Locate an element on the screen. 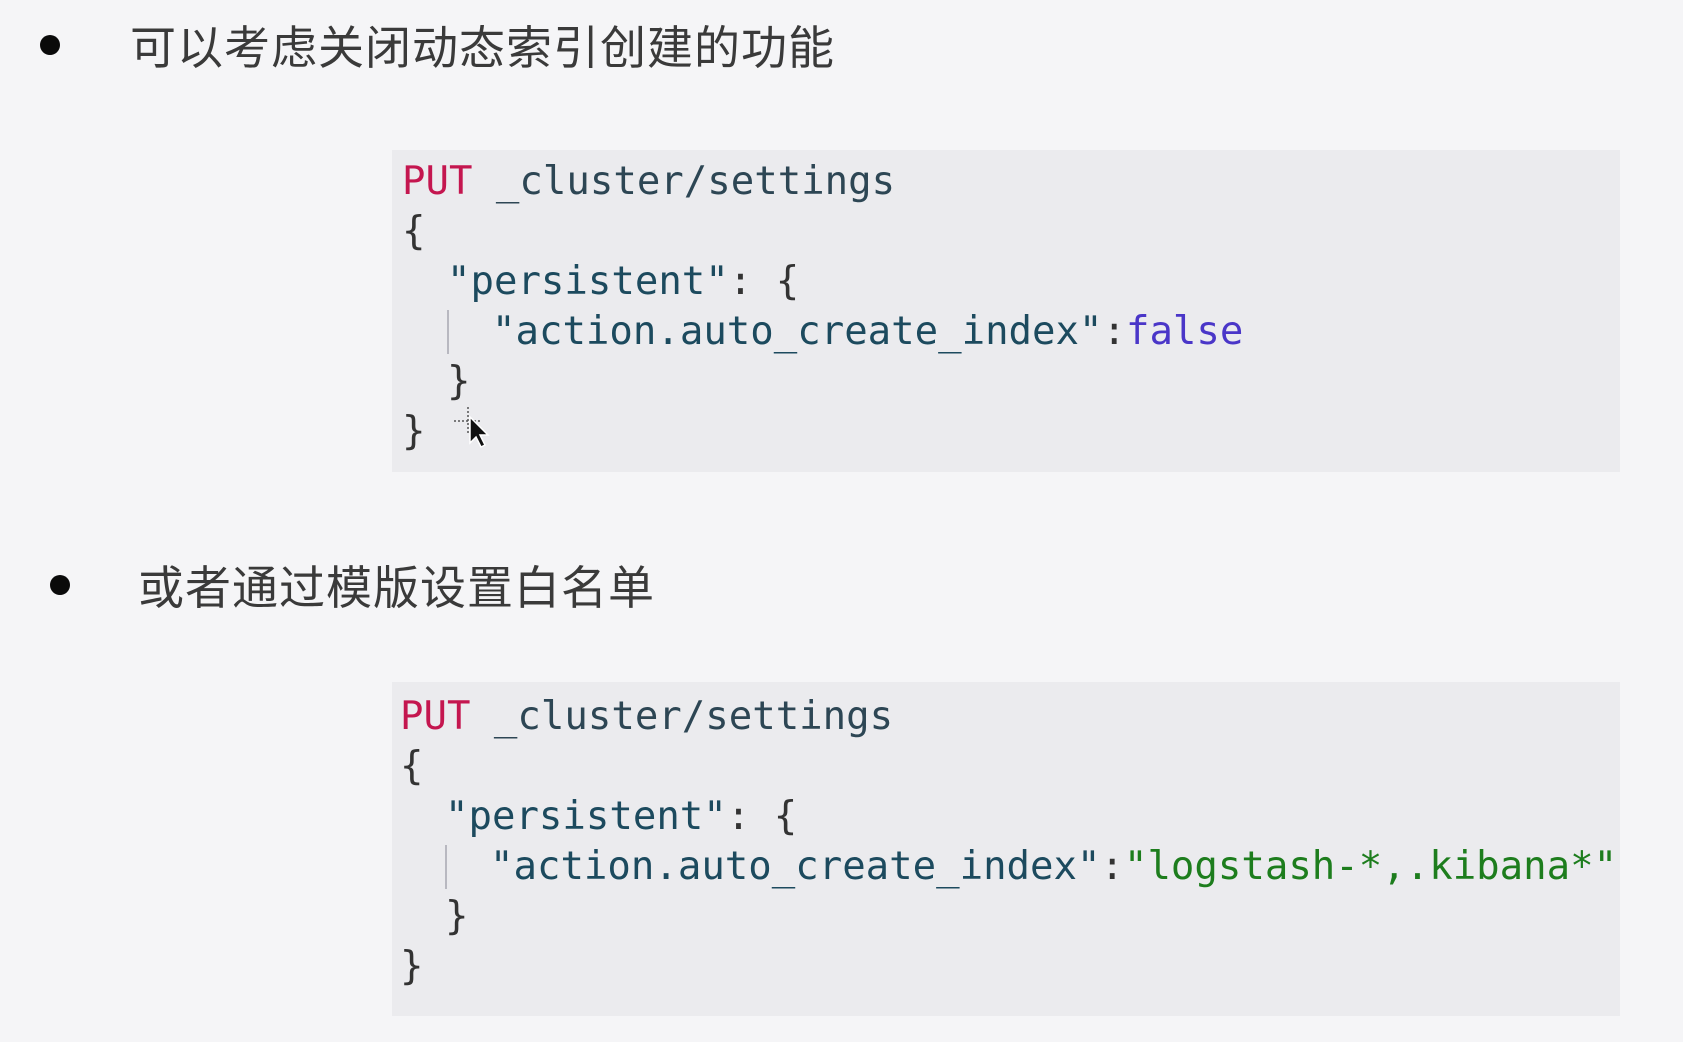 The image size is (1683, 1042). setting-value: false is located at coordinates (1184, 331).